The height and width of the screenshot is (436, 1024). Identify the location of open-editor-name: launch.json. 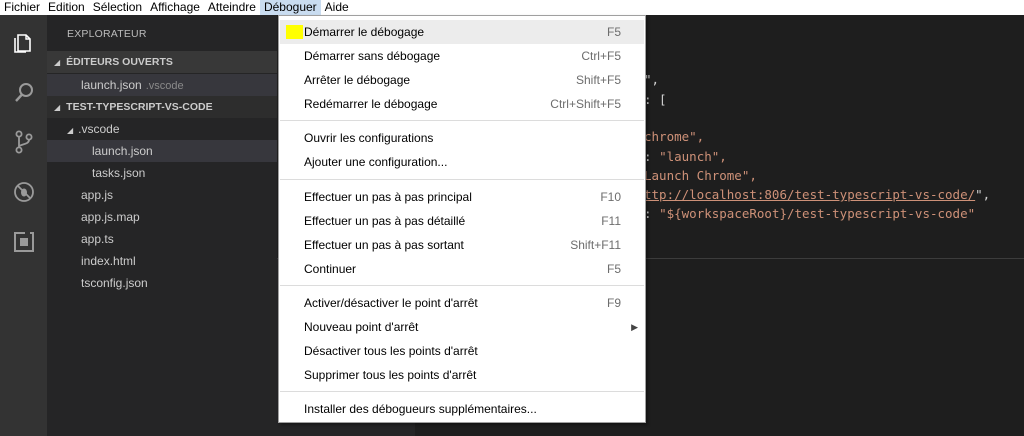
(111, 85).